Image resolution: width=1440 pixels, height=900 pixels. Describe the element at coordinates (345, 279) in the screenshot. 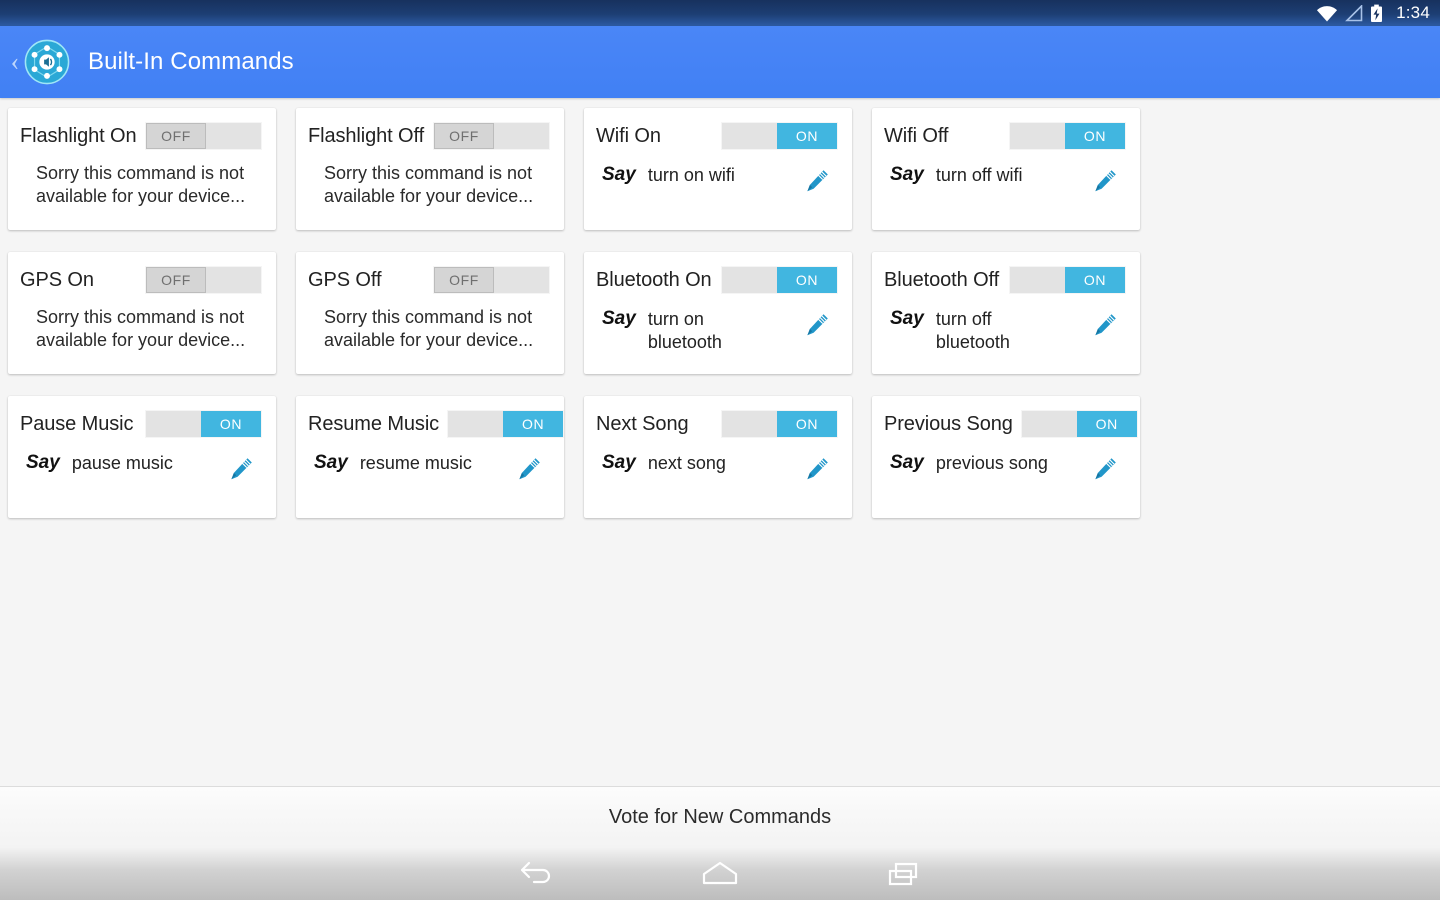

I see `command-title: GPS Off` at that location.